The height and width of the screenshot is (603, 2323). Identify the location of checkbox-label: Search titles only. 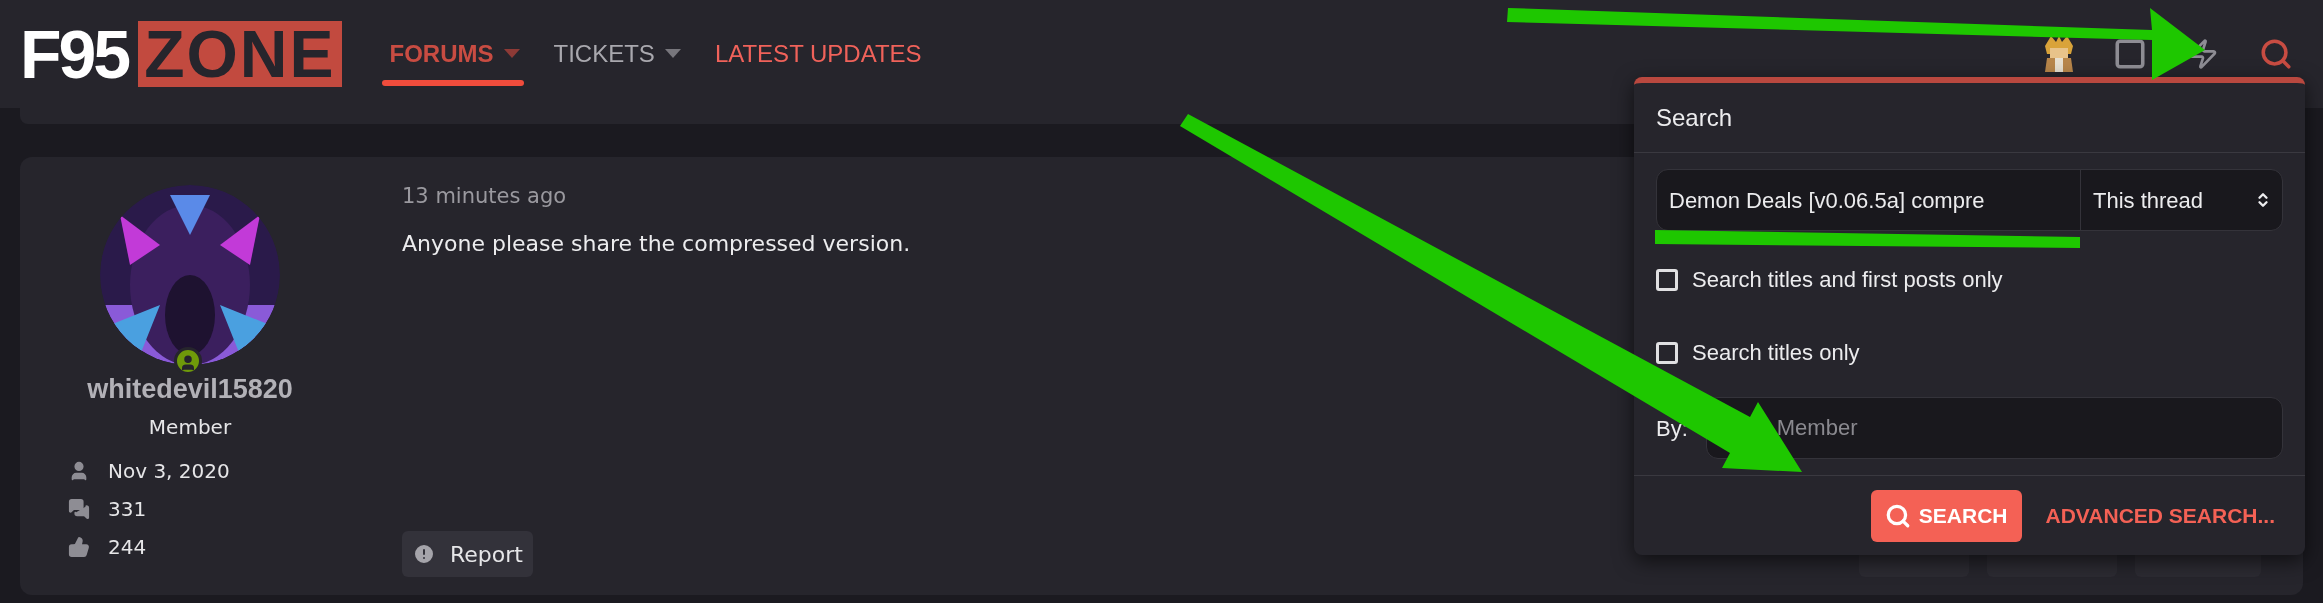
(1776, 353).